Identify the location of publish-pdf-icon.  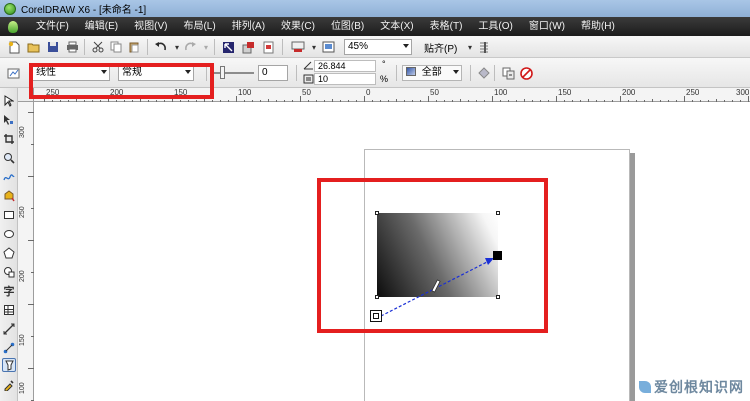
(268, 47).